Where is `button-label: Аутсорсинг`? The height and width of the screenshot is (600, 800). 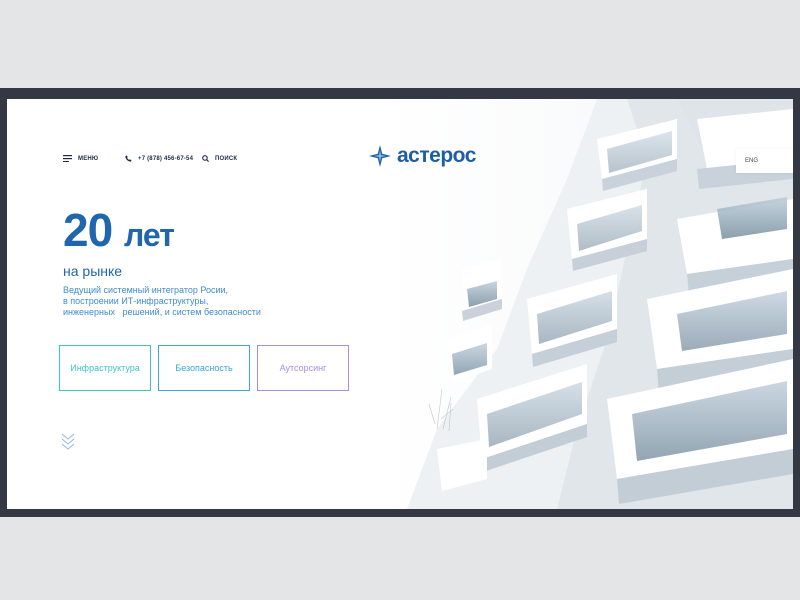
button-label: Аутсорсинг is located at coordinates (303, 368).